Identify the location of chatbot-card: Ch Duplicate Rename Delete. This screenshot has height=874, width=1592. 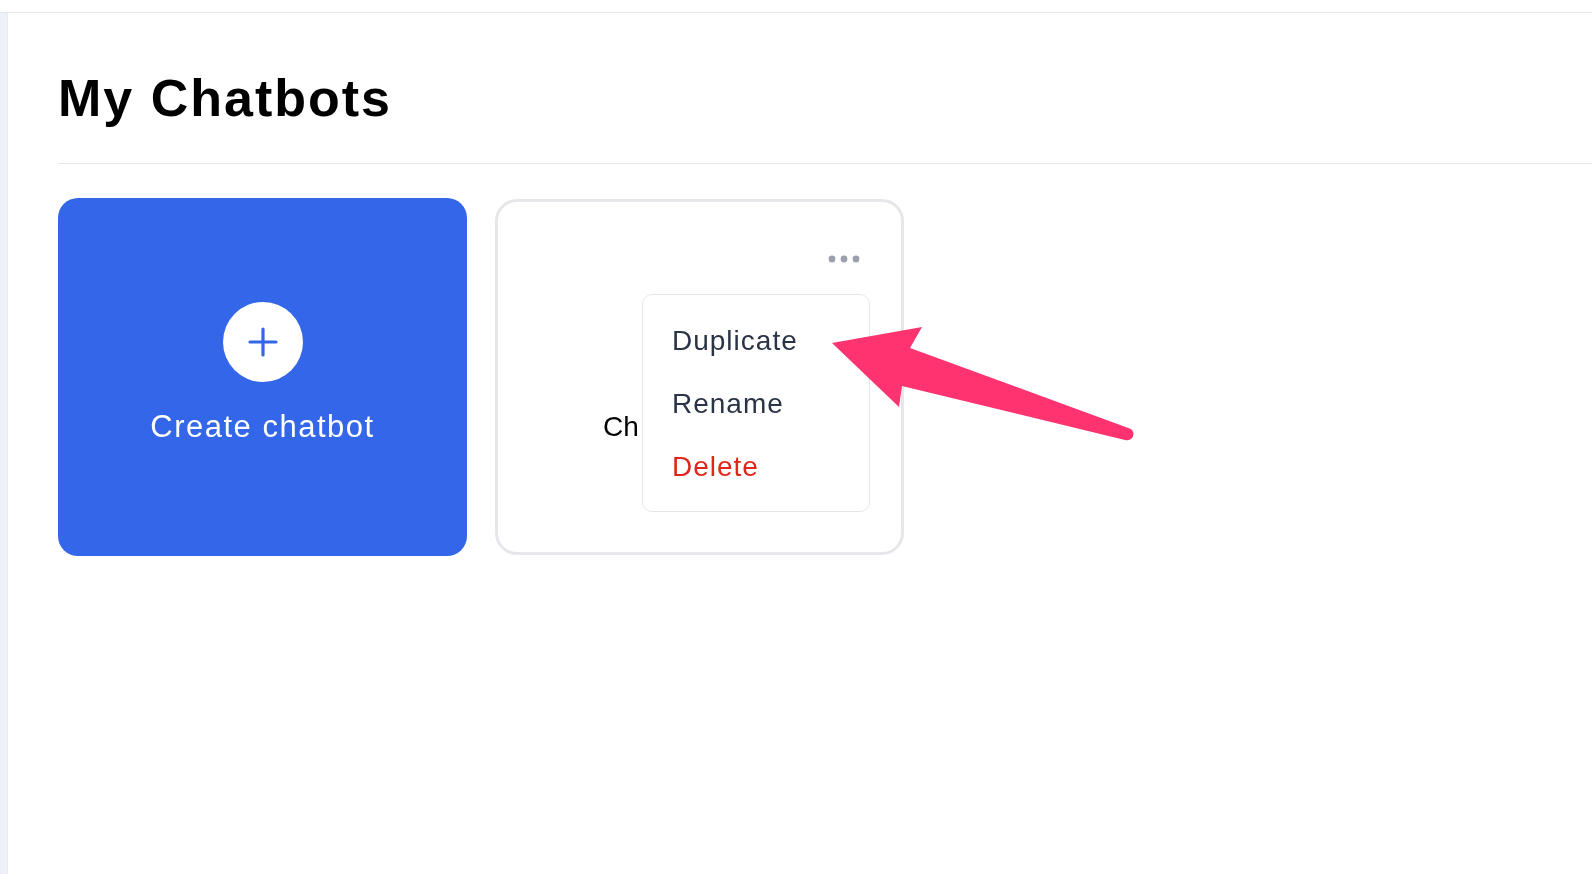
(699, 377).